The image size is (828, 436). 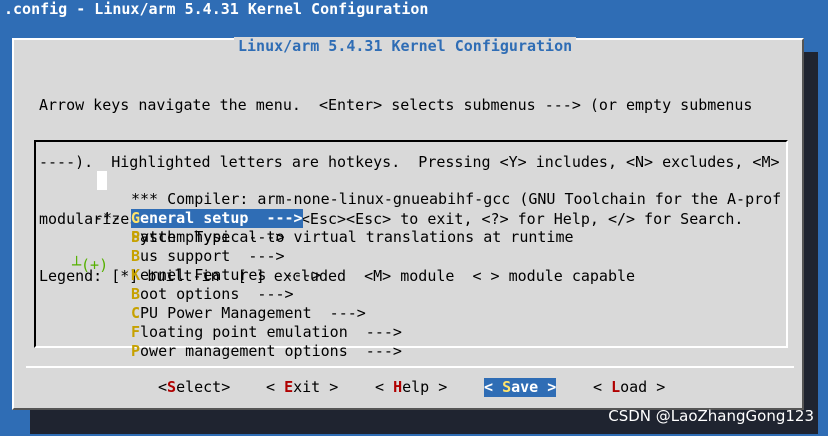 I want to click on item-hotkey: P, so click(x=136, y=351).